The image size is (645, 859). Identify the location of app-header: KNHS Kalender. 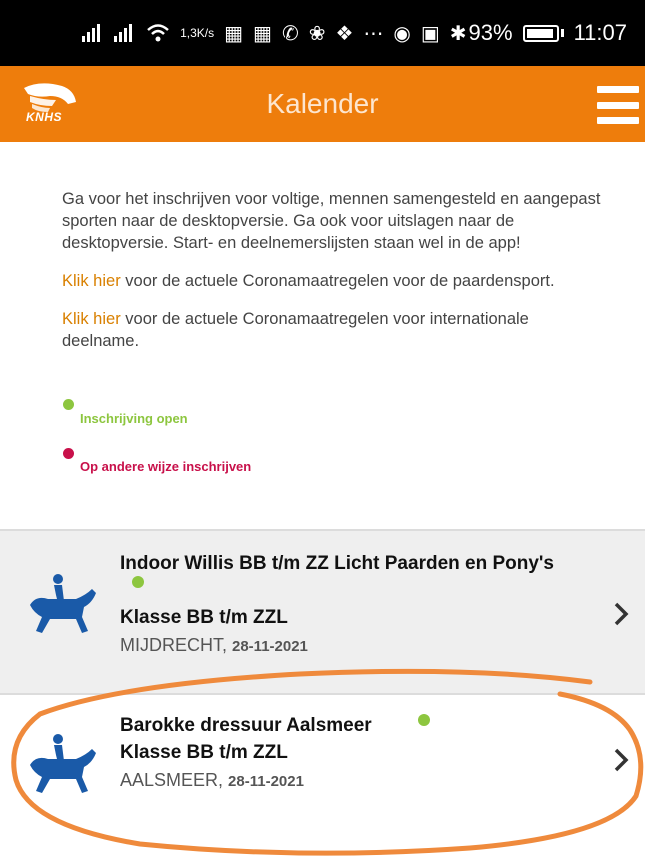
(322, 104).